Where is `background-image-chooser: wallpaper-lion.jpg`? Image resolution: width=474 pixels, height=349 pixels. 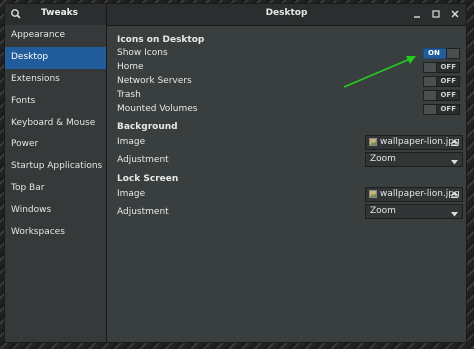 background-image-chooser: wallpaper-lion.jpg is located at coordinates (414, 142).